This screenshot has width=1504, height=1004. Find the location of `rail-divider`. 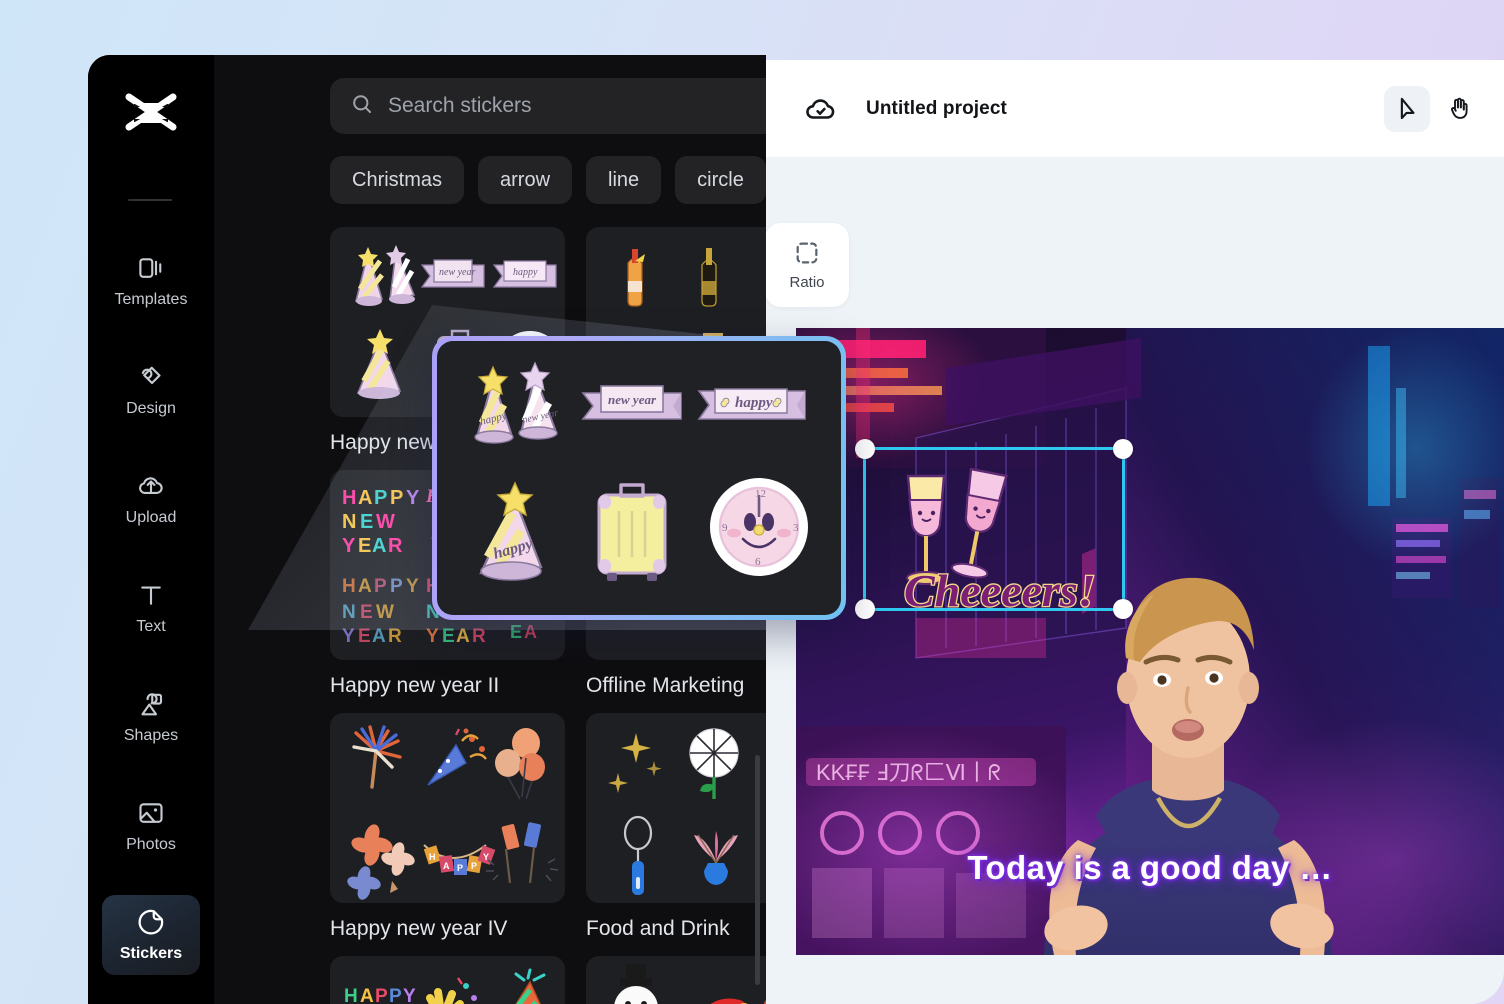

rail-divider is located at coordinates (150, 200).